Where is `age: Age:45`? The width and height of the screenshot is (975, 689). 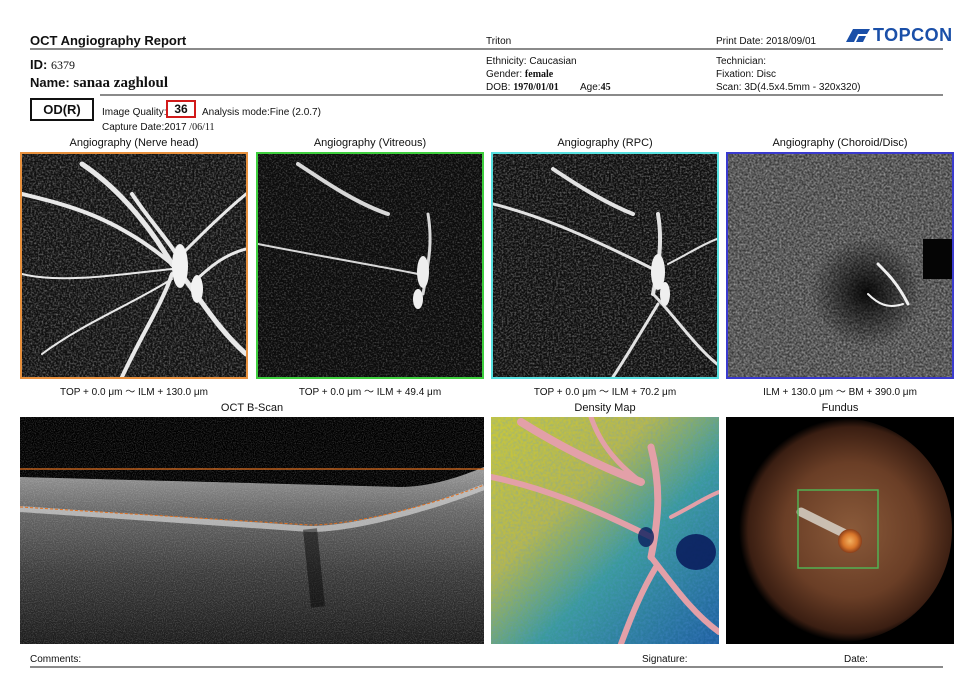 age: Age:45 is located at coordinates (595, 87).